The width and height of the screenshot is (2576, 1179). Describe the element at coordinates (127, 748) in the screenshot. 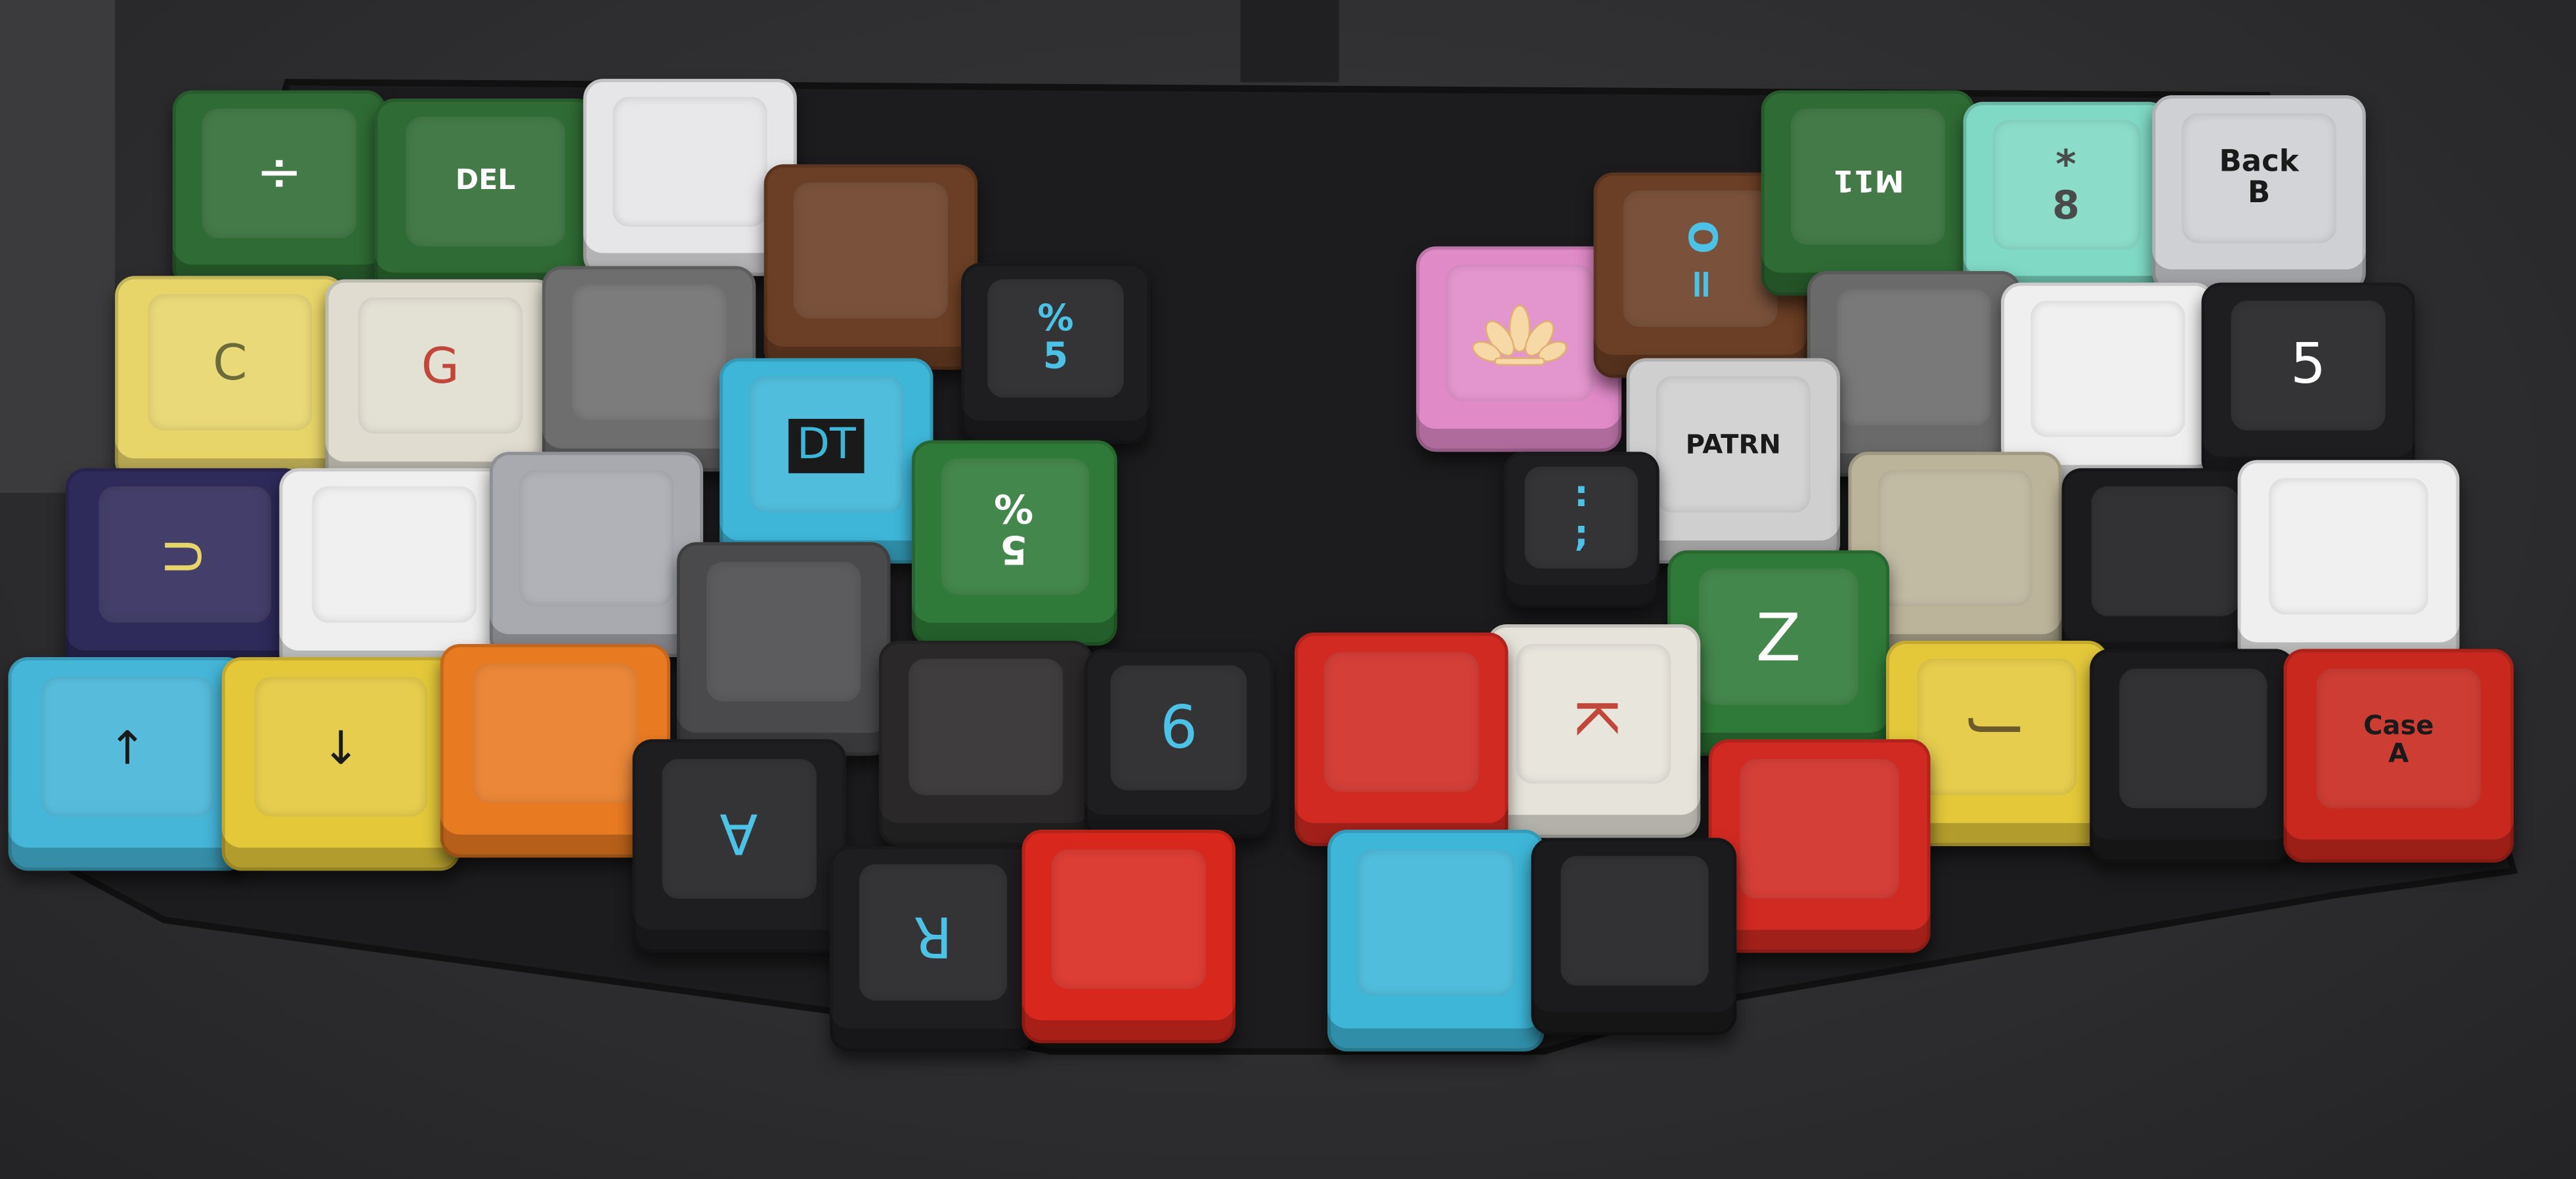

I see `key-legend: ↑` at that location.